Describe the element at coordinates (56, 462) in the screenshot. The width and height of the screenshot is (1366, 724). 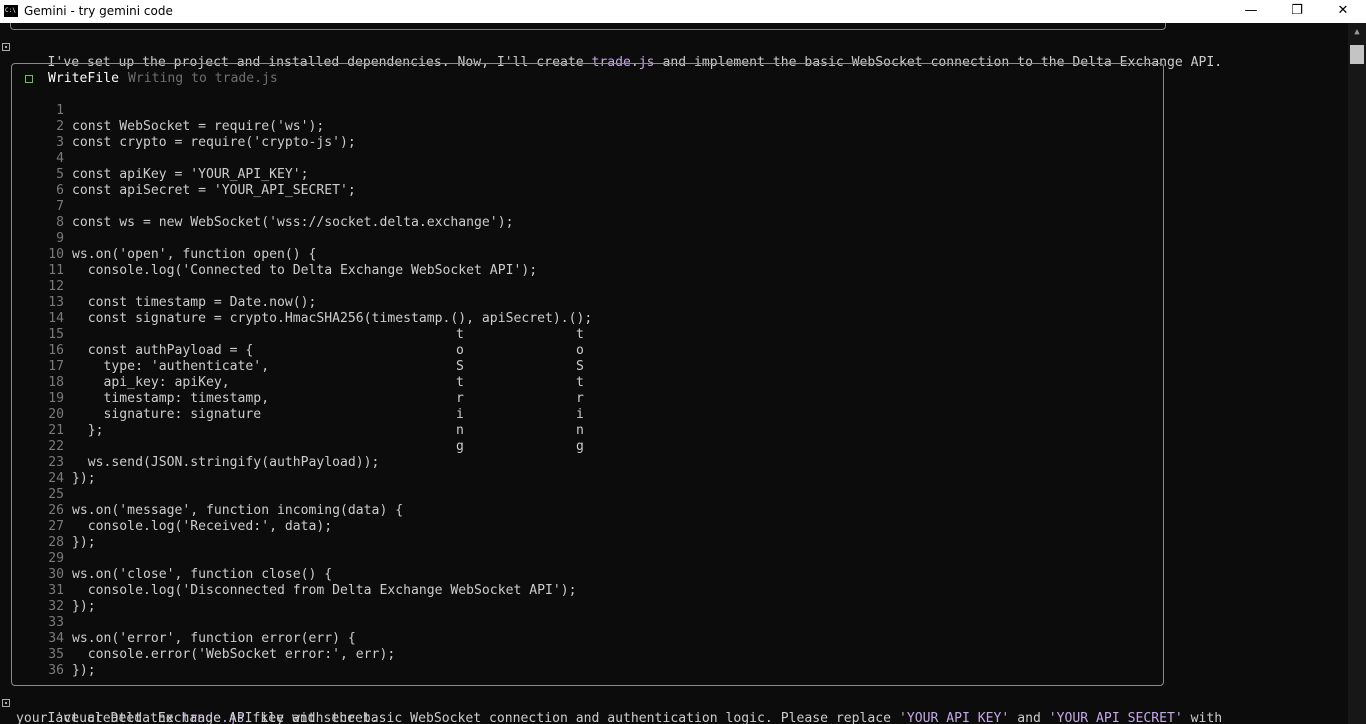
I see `line-number: 23` at that location.